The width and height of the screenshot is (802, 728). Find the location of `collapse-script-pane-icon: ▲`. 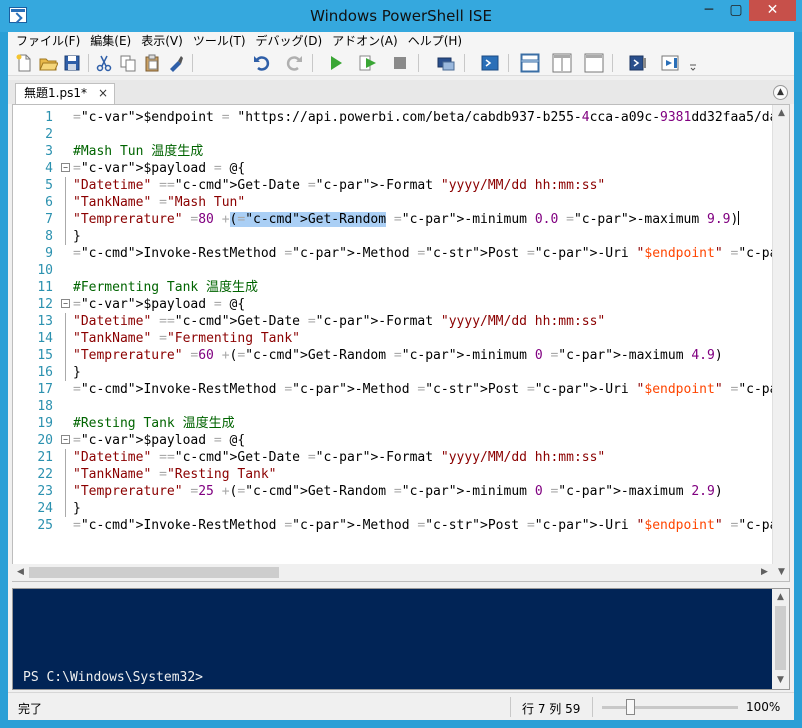

collapse-script-pane-icon: ▲ is located at coordinates (780, 92).